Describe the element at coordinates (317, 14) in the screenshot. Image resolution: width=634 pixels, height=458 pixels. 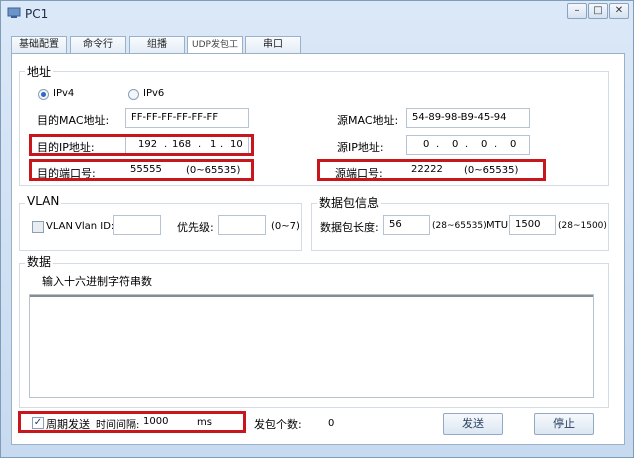
I see `title-bar: PC1 – □ ✕` at that location.